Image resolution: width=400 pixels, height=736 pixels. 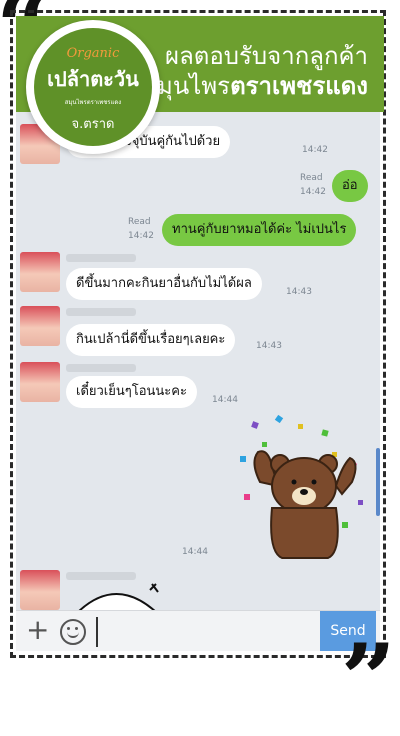 I want to click on message-bubble-incoming: กินเปล้านี่ดีขึ้นเรื่อยๆเลยคะ, so click(x=151, y=340).